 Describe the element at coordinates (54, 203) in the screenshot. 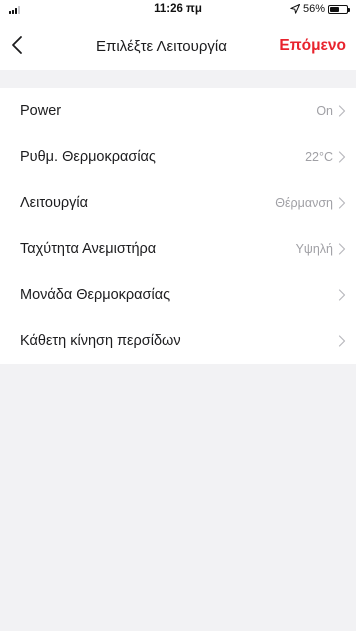

I see `setting-label: Λειτουργία` at that location.